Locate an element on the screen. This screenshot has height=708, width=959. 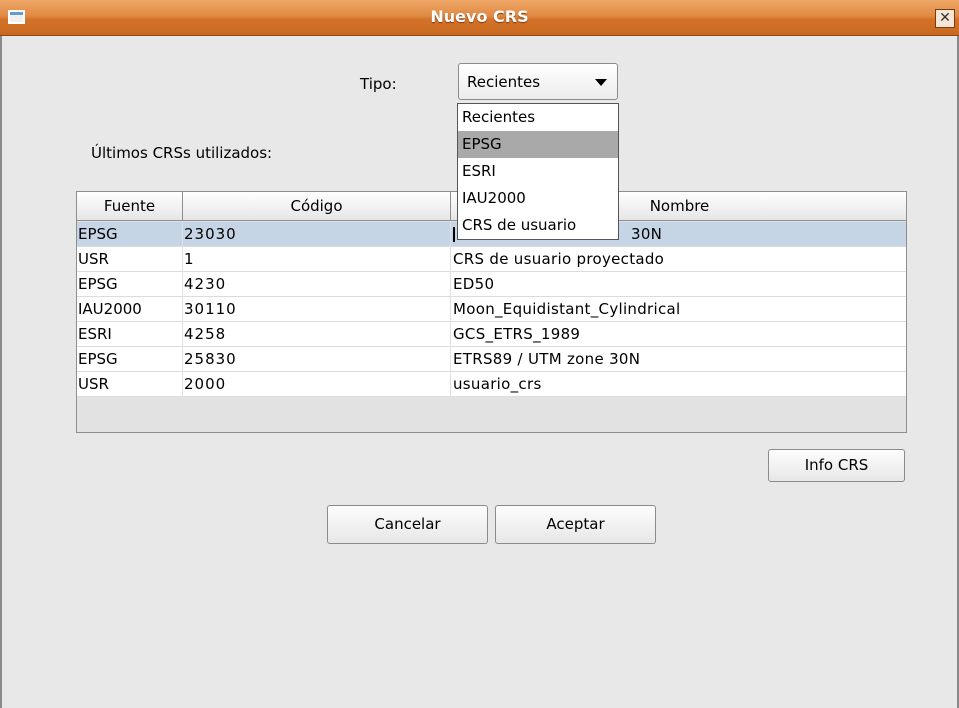
title-bar: Nuevo CRS ✕ is located at coordinates (479, 18).